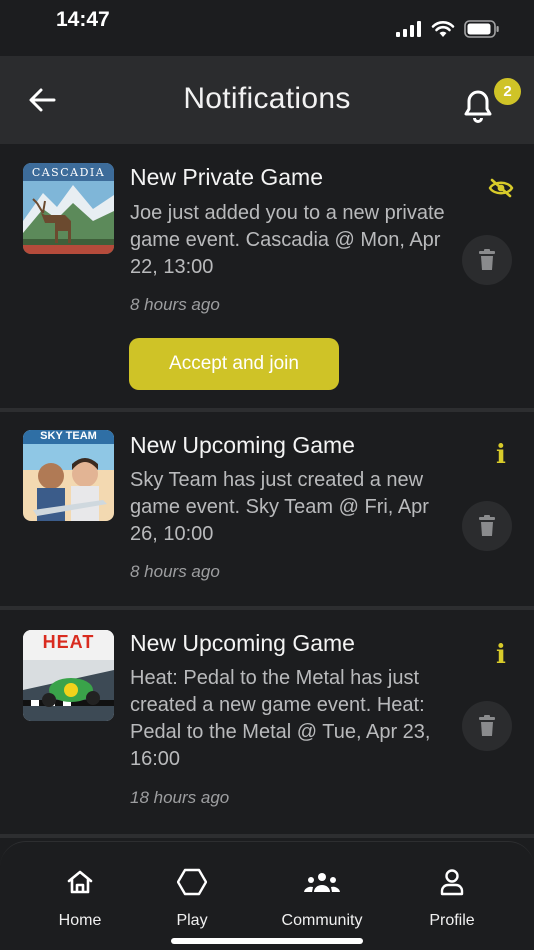  Describe the element at coordinates (452, 882) in the screenshot. I see `profile-icon` at that location.